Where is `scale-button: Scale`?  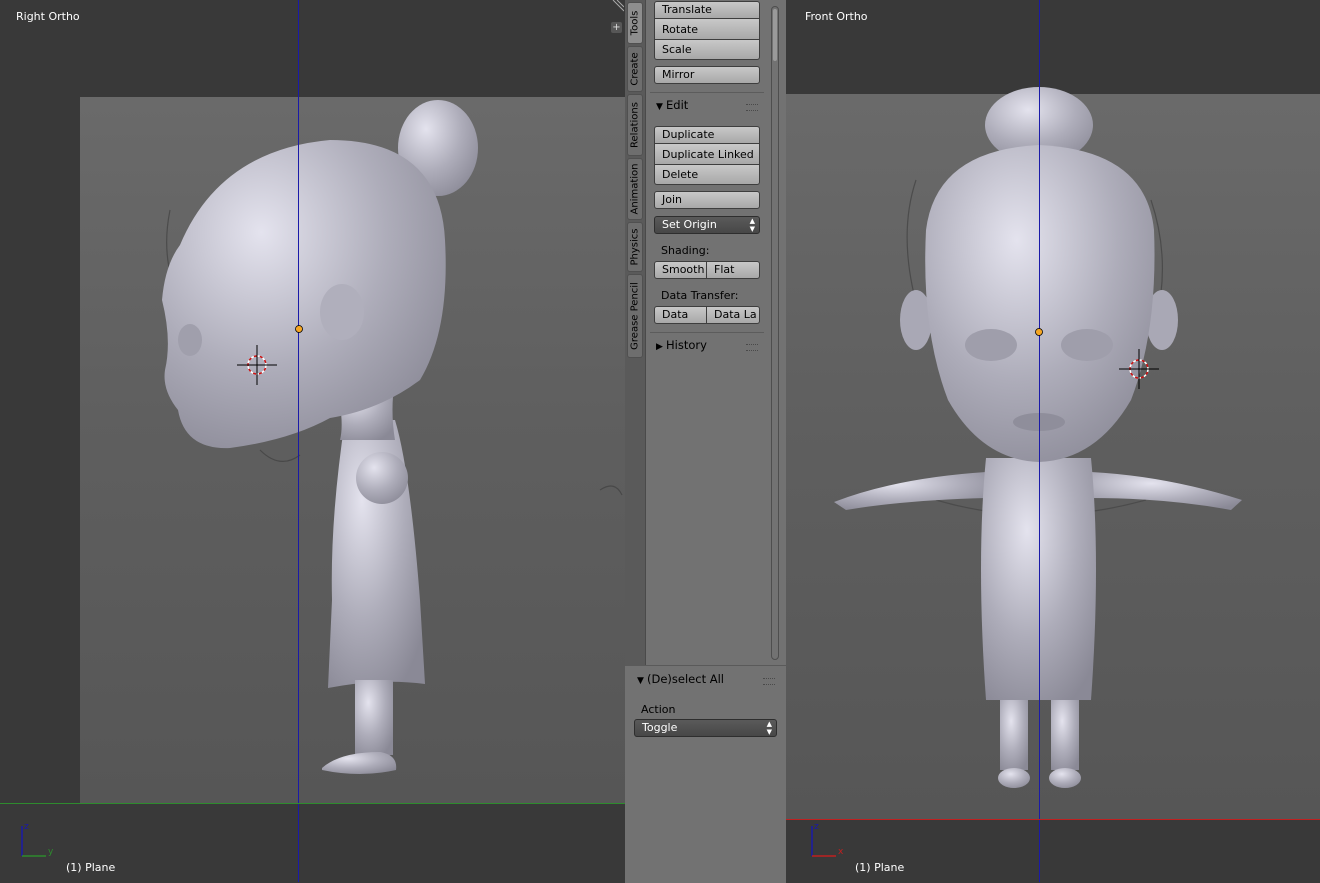 scale-button: Scale is located at coordinates (707, 50).